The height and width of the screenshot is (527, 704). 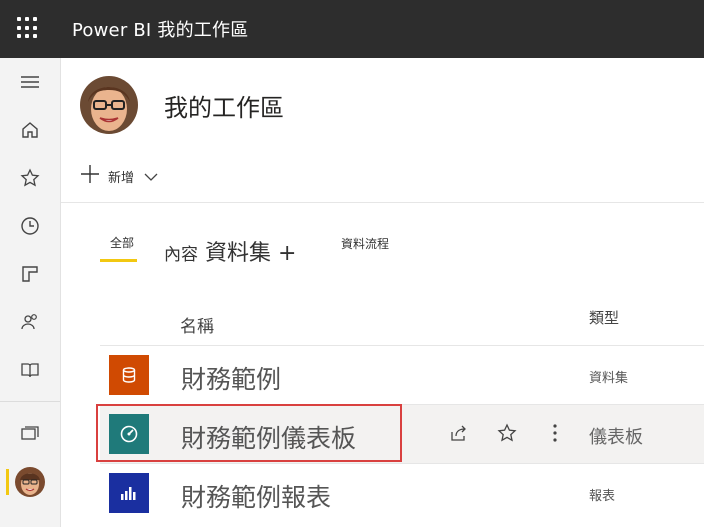 What do you see at coordinates (555, 433) in the screenshot?
I see `more-options-icon` at bounding box center [555, 433].